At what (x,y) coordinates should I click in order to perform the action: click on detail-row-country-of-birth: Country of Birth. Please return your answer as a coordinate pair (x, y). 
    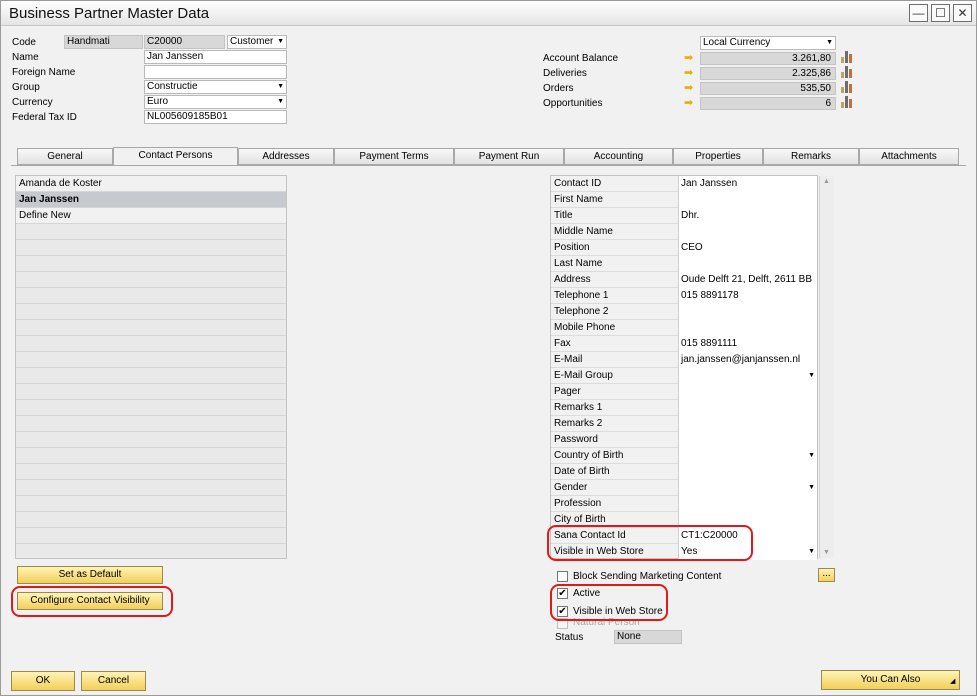
    Looking at the image, I should click on (684, 456).